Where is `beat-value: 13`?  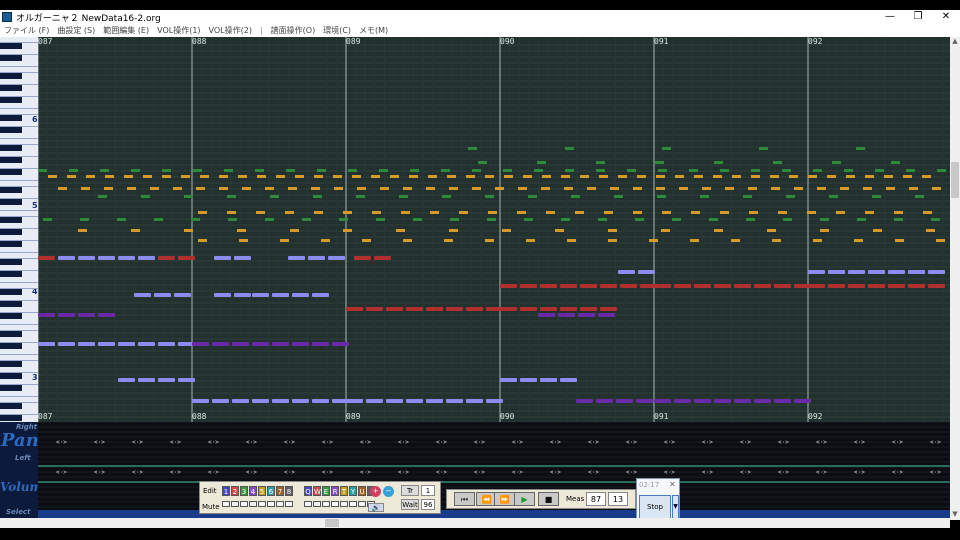
beat-value: 13 is located at coordinates (618, 499).